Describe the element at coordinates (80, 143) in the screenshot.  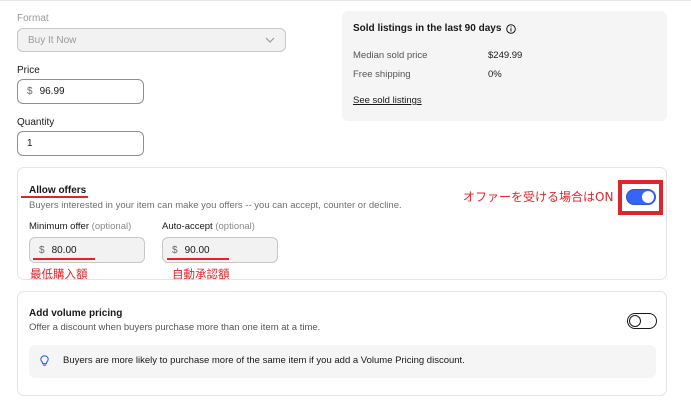
I see `quantity-input: 1` at that location.